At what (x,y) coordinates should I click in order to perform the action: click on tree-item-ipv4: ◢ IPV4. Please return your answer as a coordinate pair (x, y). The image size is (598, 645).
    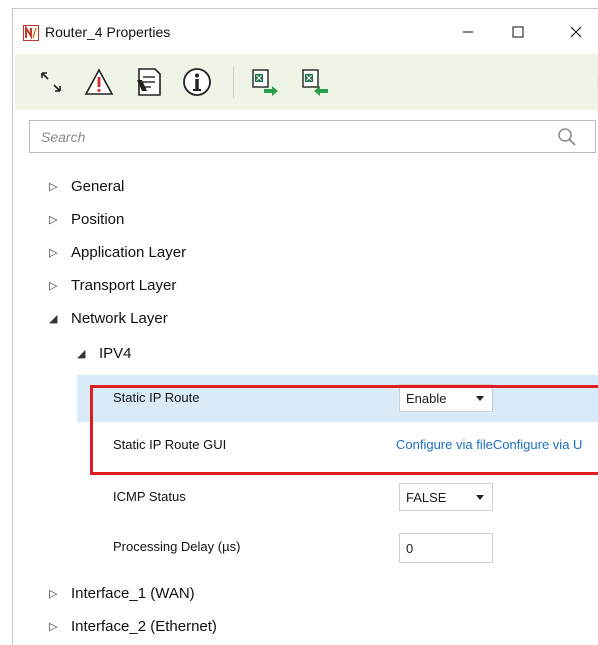
    Looking at the image, I should click on (104, 353).